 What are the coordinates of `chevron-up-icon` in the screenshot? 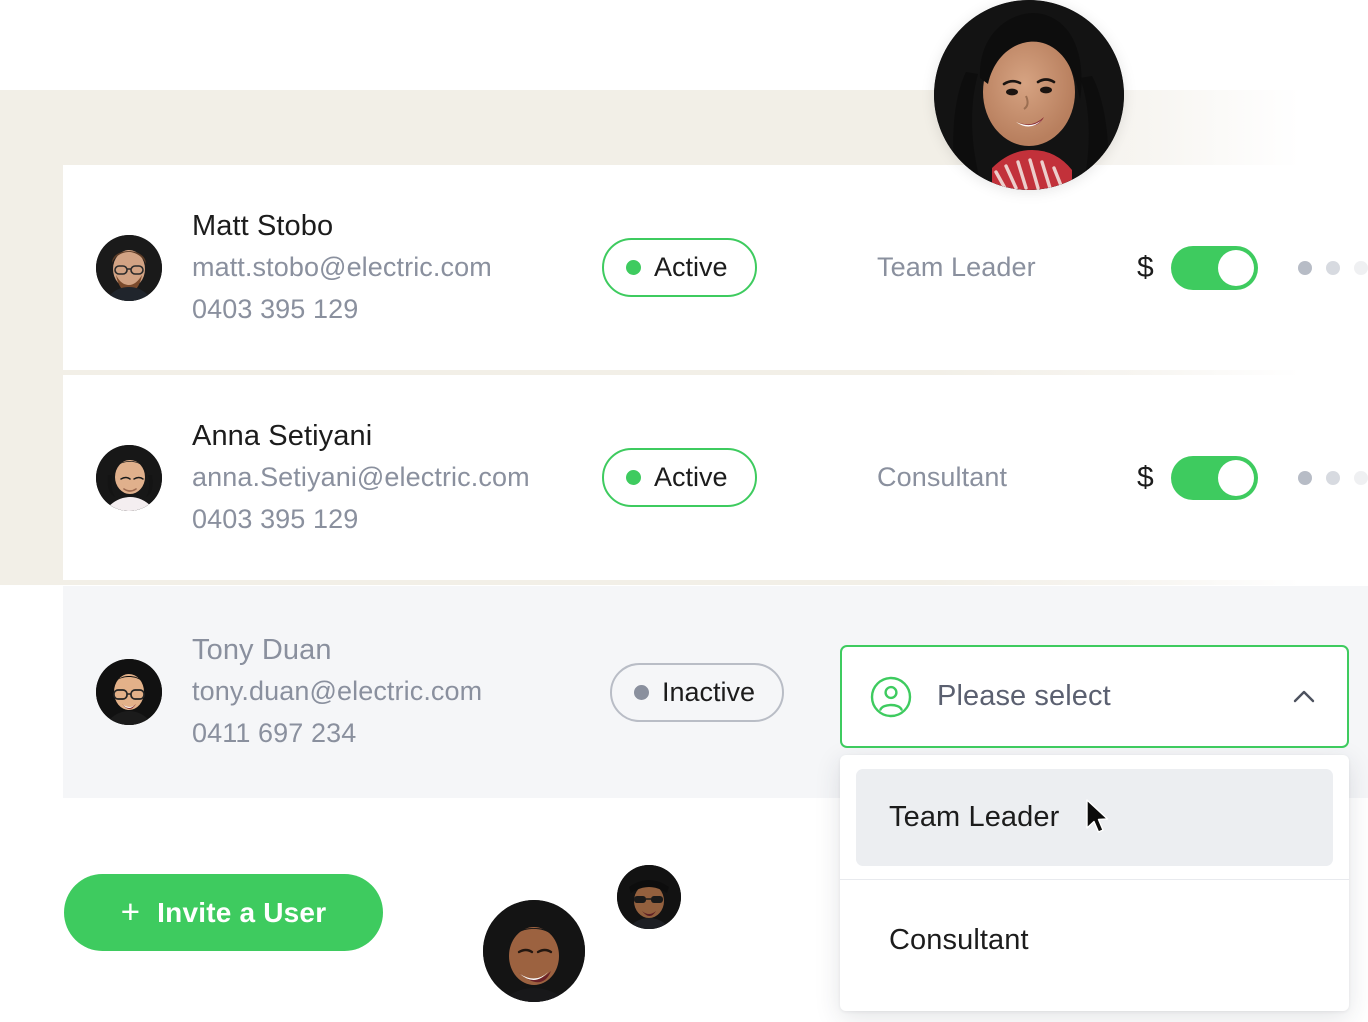 It's located at (1304, 697).